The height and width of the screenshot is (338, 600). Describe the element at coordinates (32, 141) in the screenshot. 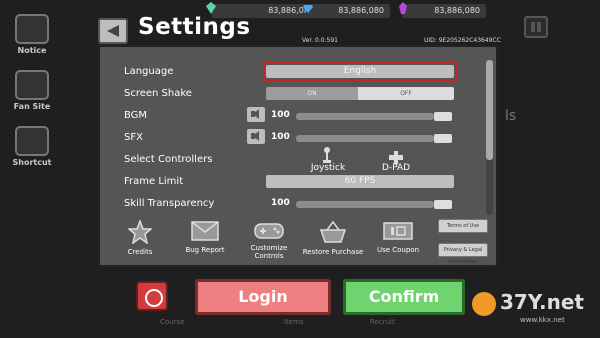

I see `chat-icon` at that location.